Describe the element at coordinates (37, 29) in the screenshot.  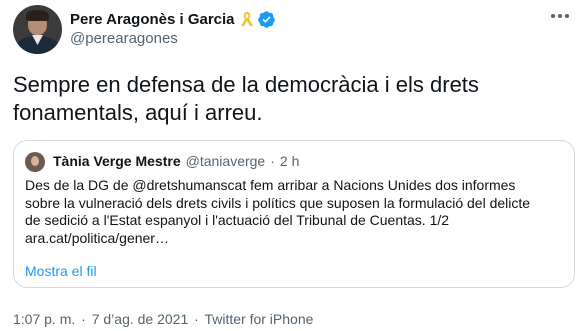
I see `author-avatar` at that location.